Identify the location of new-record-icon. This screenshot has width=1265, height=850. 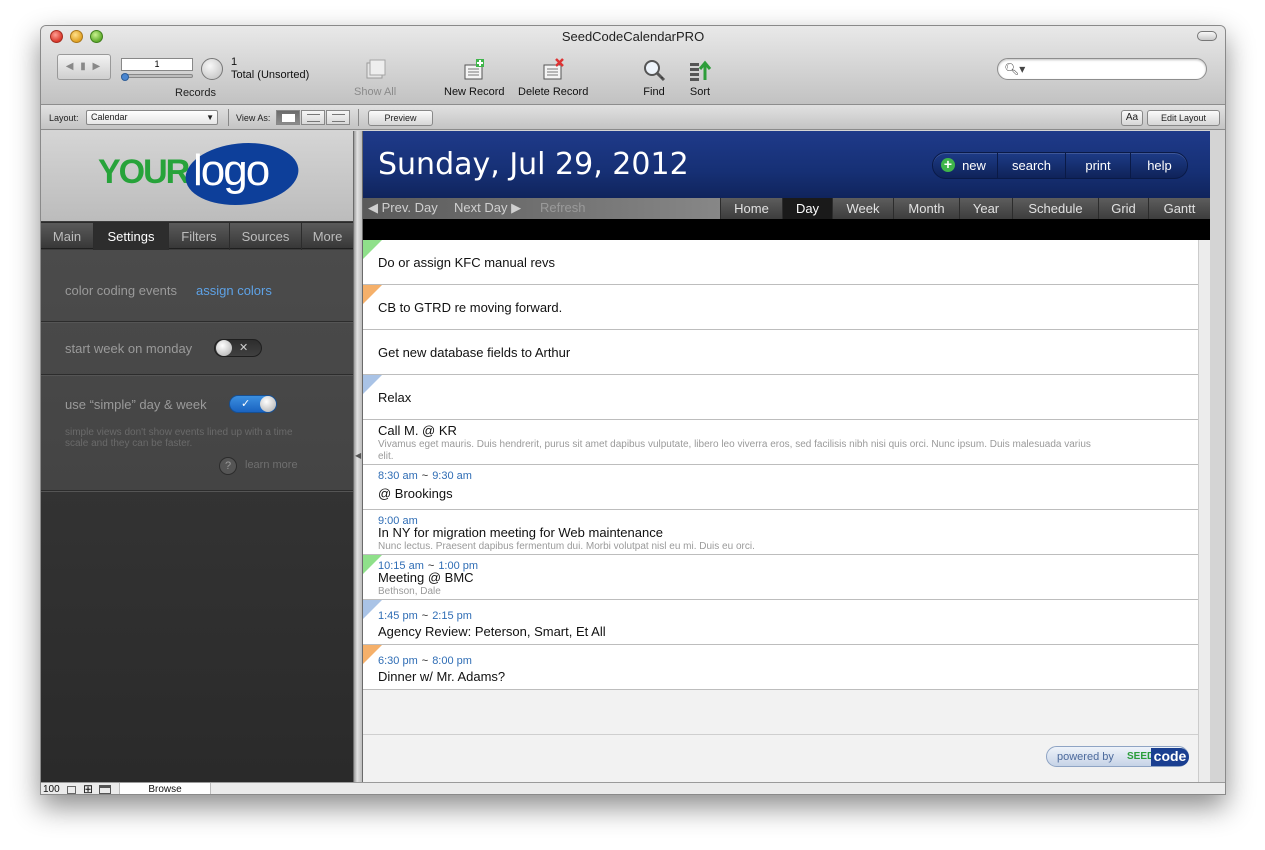
(474, 70).